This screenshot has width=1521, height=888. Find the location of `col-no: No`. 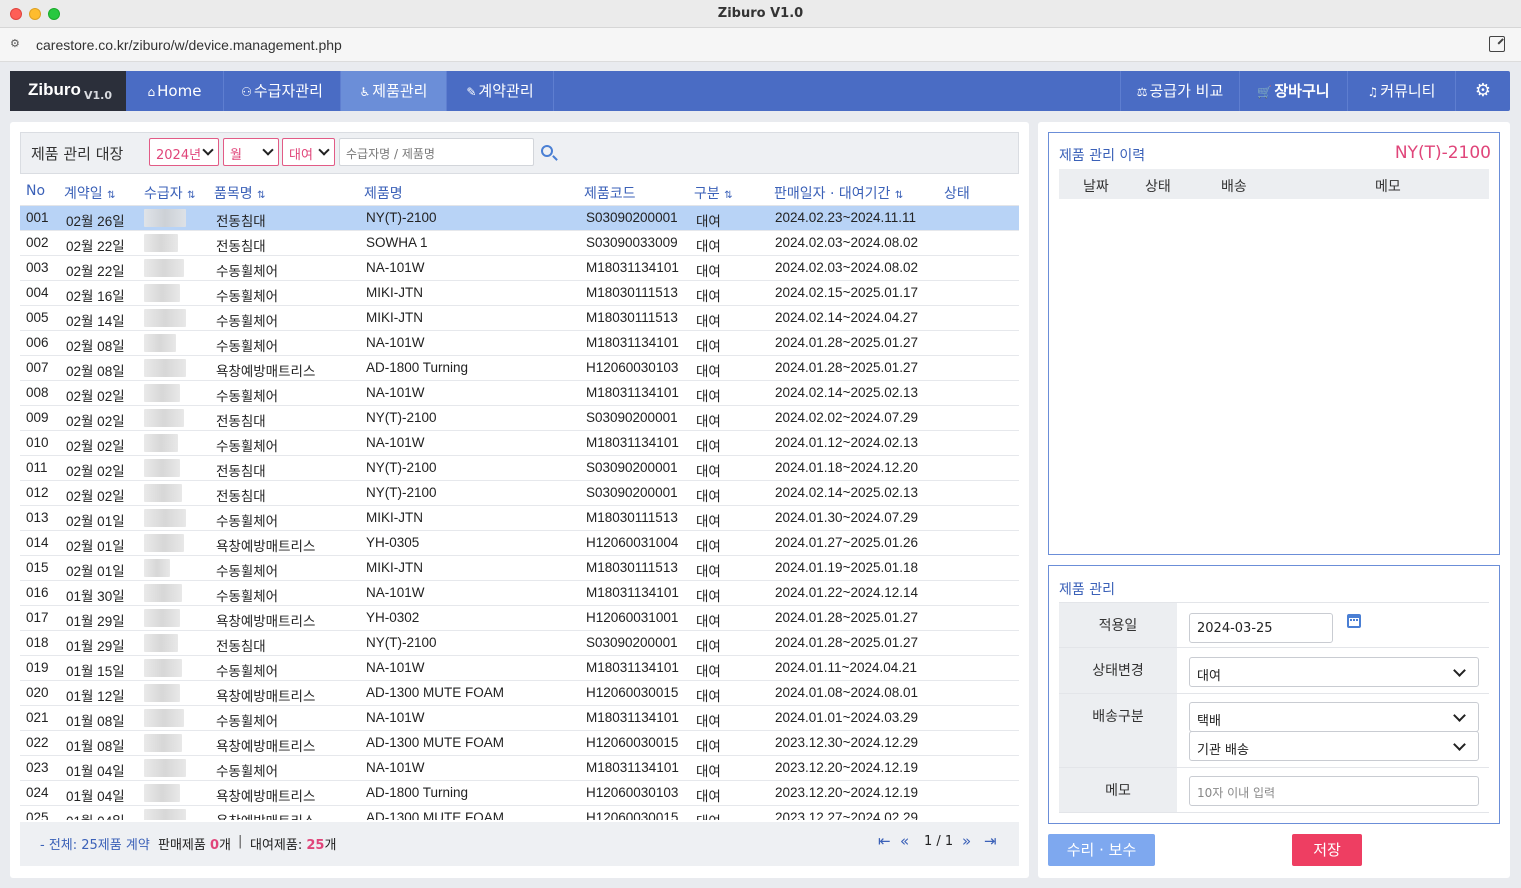

col-no: No is located at coordinates (35, 191).